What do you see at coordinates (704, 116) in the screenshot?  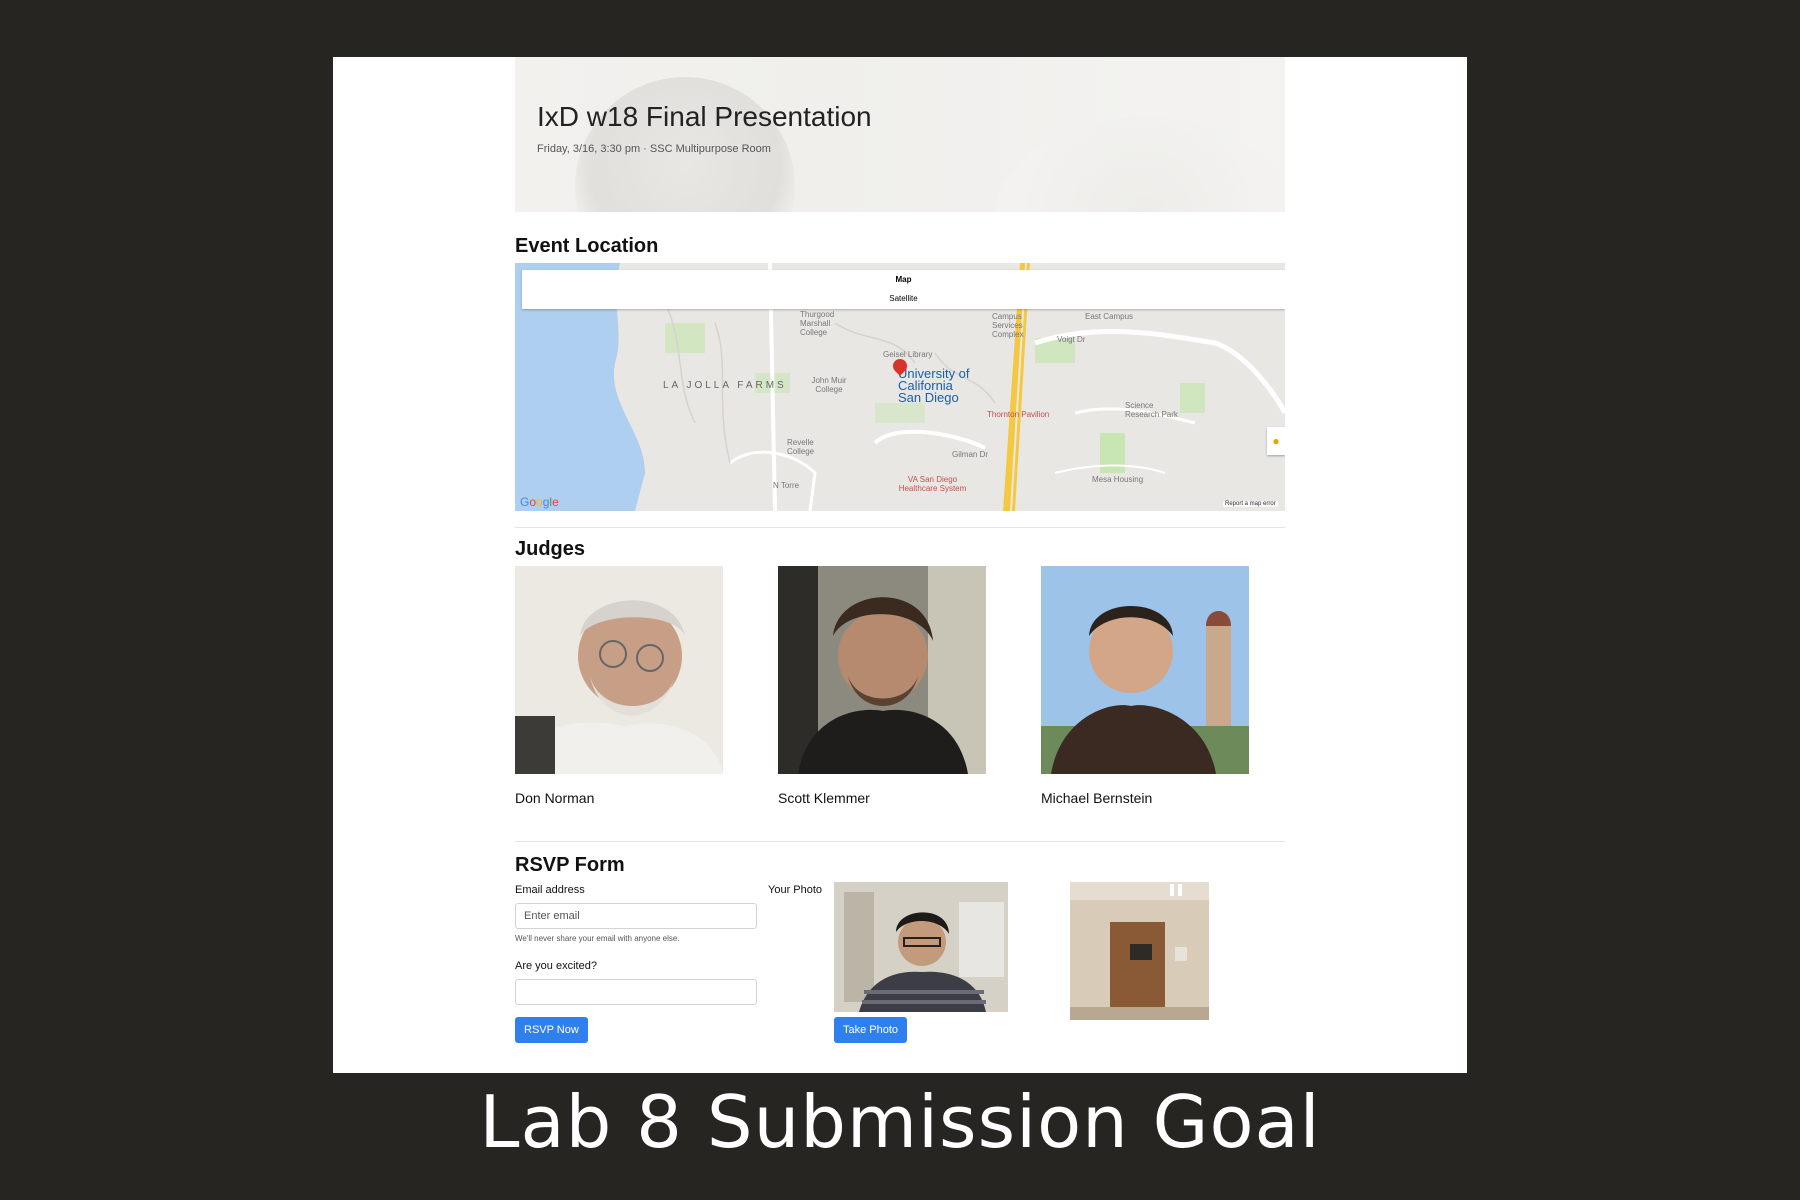 I see `event-title: IxD w18 Final Presentation` at bounding box center [704, 116].